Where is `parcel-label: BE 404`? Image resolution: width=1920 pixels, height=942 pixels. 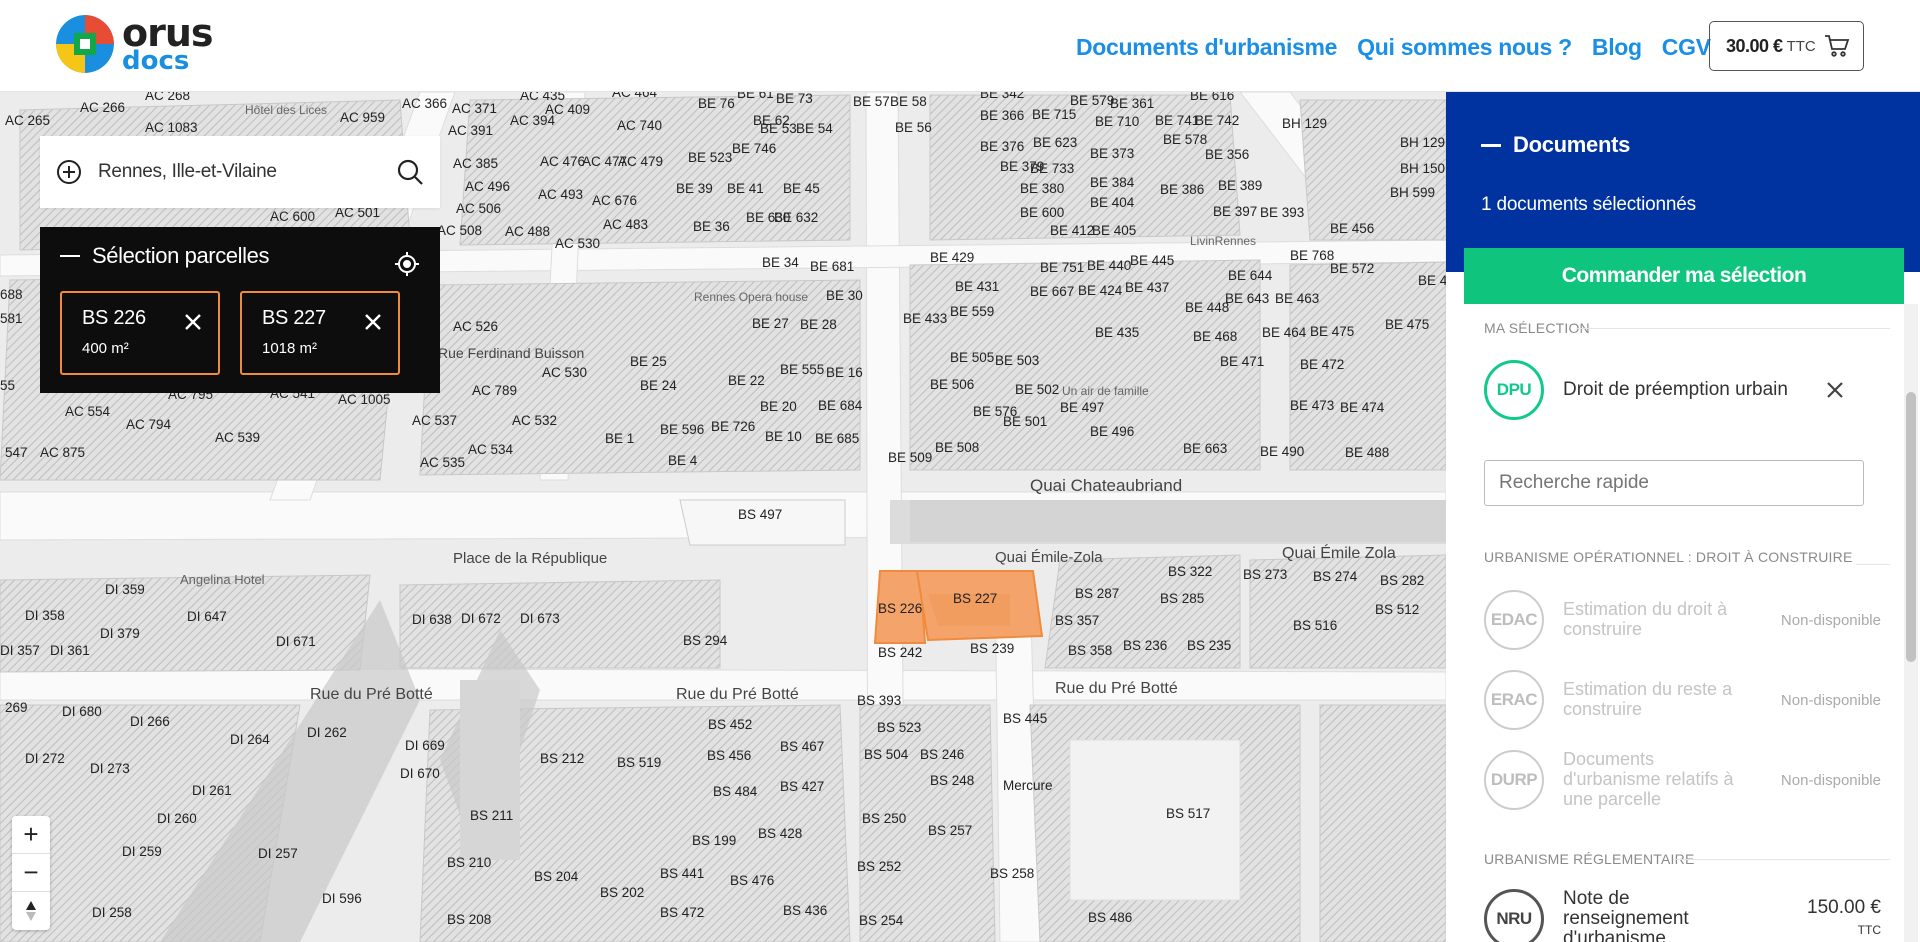
parcel-label: BE 404 is located at coordinates (1112, 202).